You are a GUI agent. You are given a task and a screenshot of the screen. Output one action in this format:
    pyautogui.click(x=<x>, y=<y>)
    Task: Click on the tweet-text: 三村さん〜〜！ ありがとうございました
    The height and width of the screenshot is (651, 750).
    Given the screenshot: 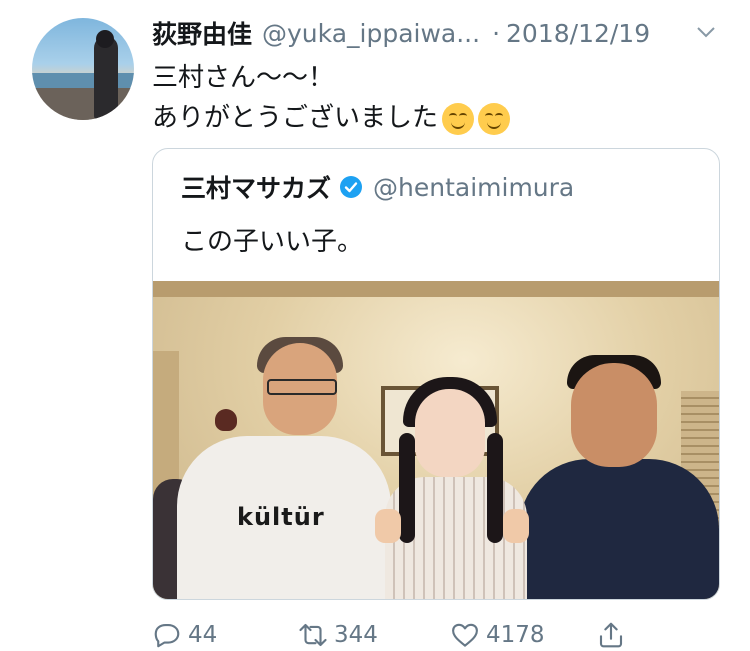 What is the action you would take?
    pyautogui.click(x=331, y=98)
    